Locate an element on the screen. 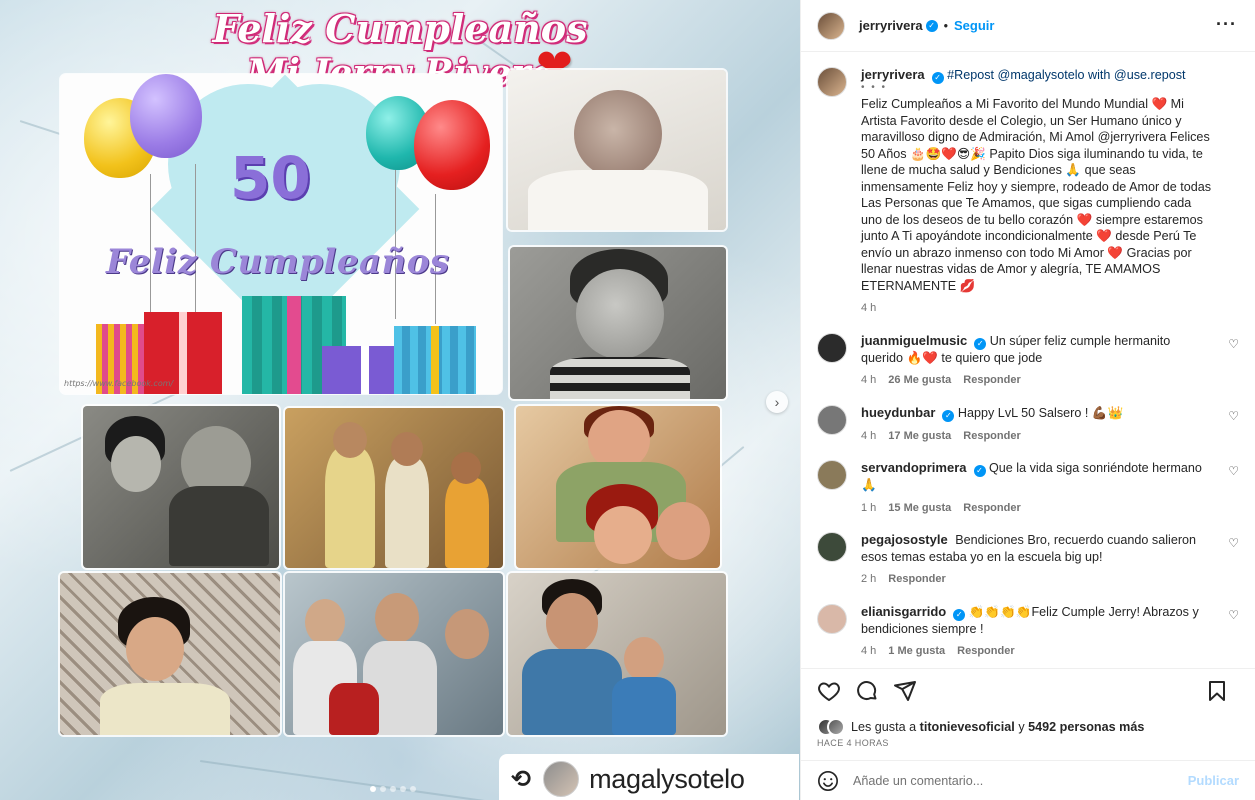  comment-username: hueydunbar is located at coordinates (898, 412).